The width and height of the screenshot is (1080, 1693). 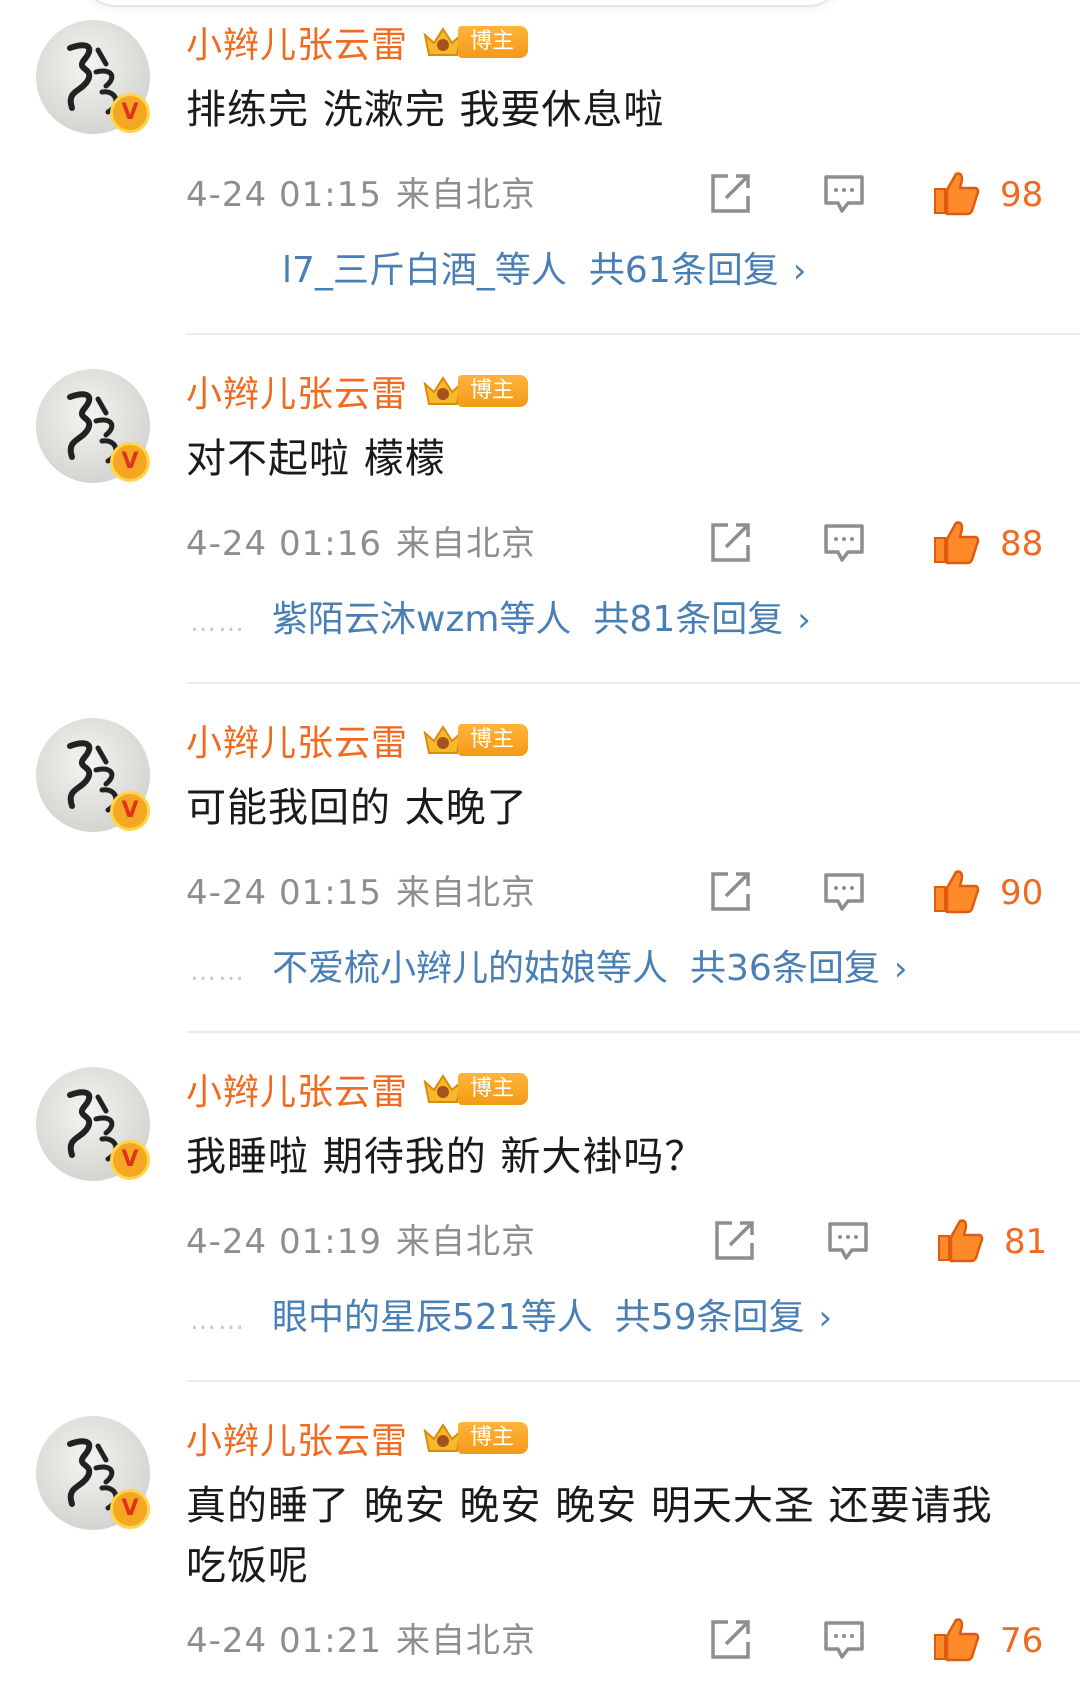 I want to click on like-count: 76, so click(x=1022, y=1641).